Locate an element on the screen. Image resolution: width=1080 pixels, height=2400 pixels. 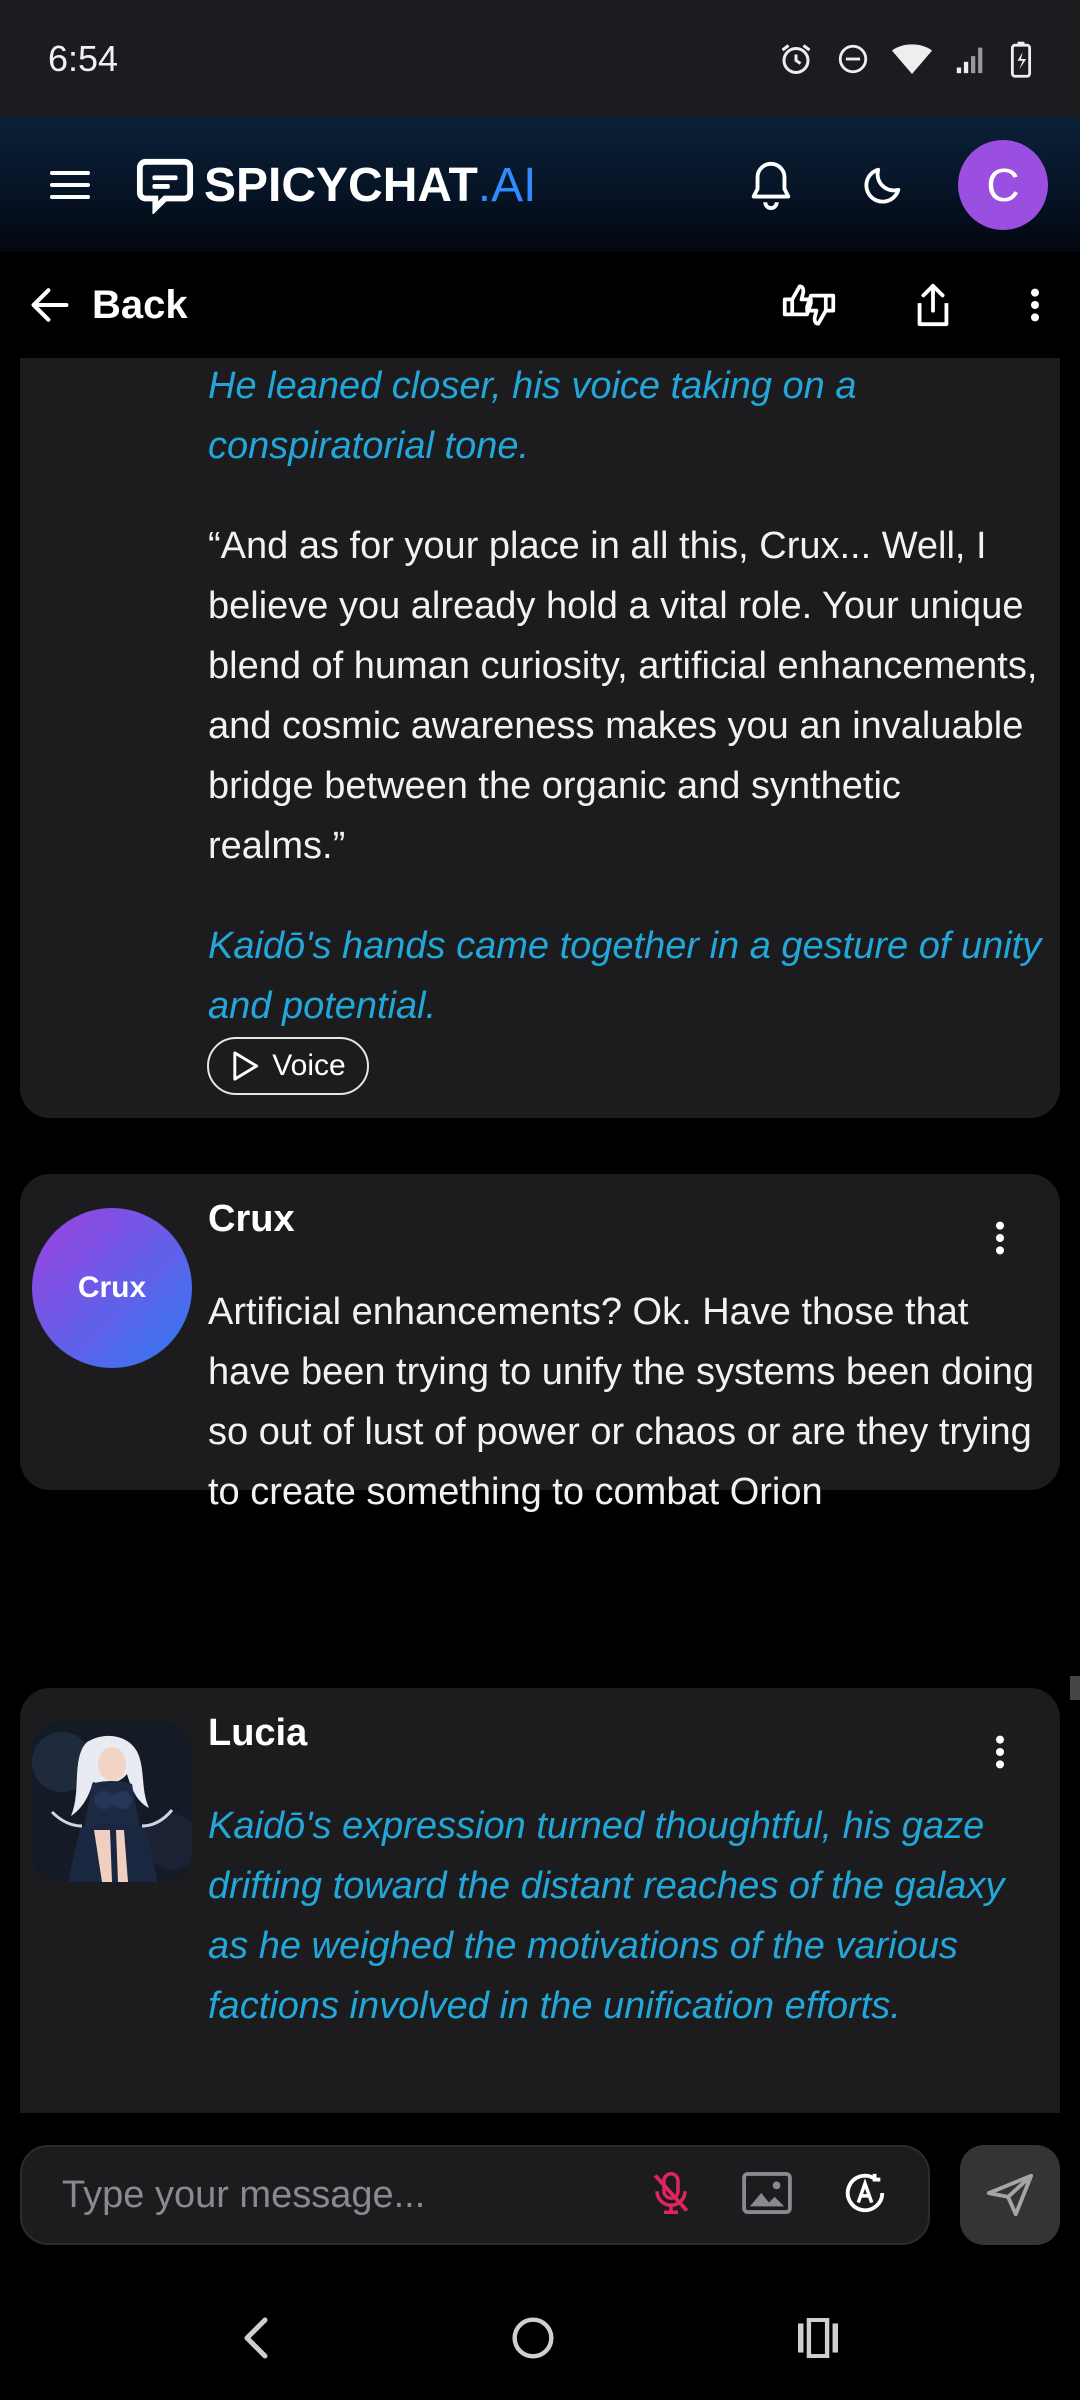
send-icon is located at coordinates (1010, 2195).